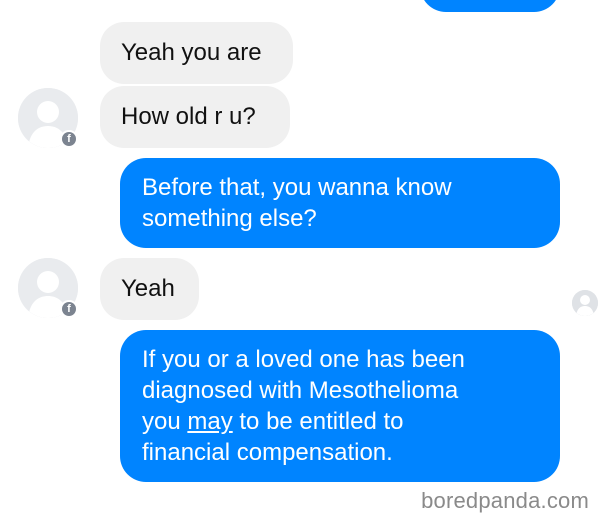 Image resolution: width=605 pixels, height=526 pixels. What do you see at coordinates (191, 52) in the screenshot?
I see `message-text: Yeah you are` at bounding box center [191, 52].